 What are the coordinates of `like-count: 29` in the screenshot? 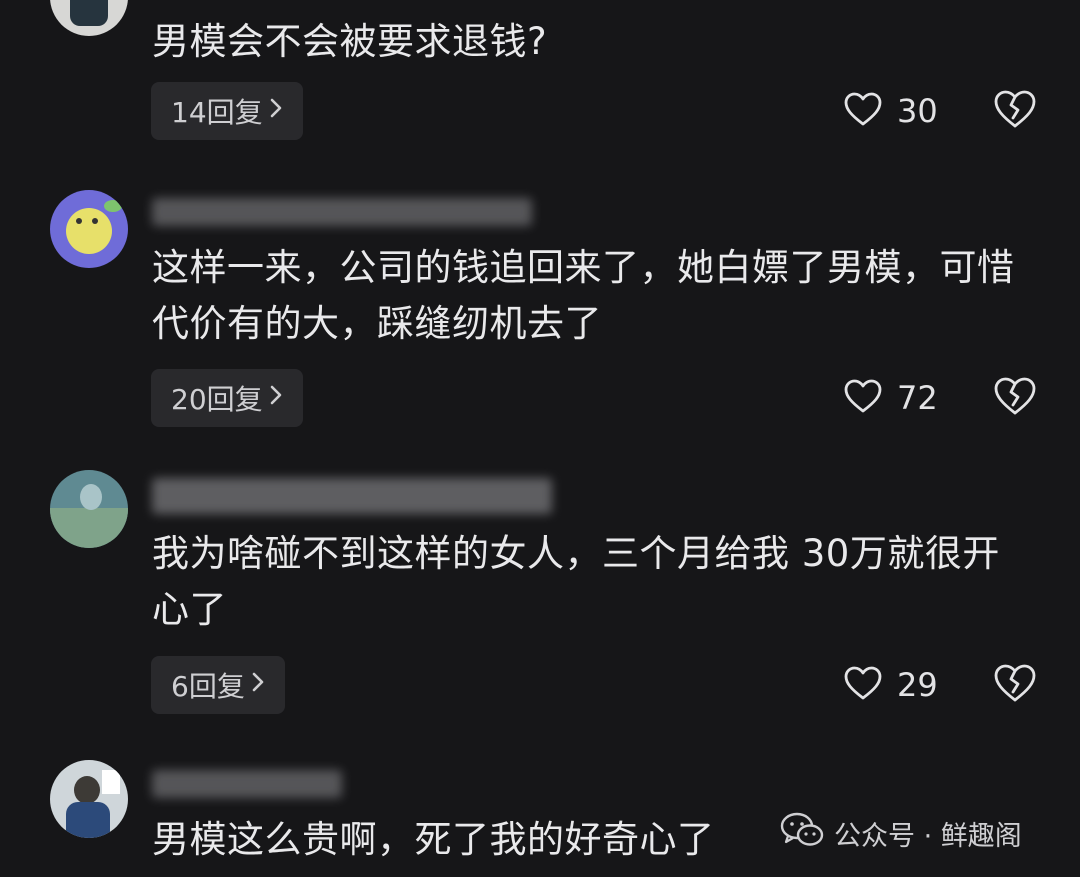 It's located at (917, 685).